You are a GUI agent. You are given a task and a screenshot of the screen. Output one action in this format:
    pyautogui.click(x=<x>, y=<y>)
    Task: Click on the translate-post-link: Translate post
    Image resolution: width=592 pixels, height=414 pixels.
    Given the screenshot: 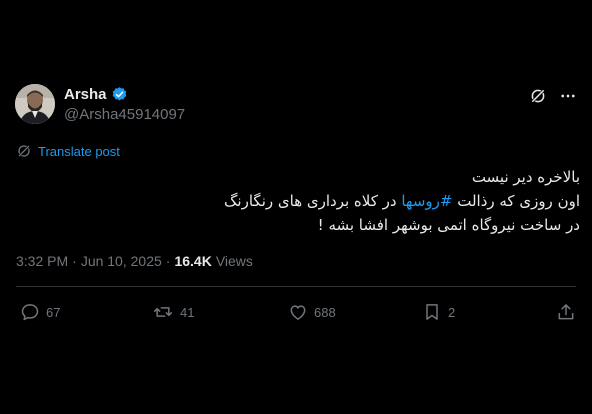 What is the action you would take?
    pyautogui.click(x=68, y=151)
    